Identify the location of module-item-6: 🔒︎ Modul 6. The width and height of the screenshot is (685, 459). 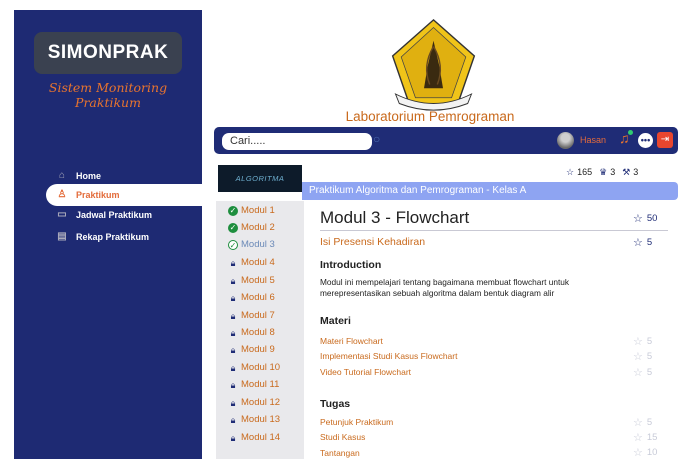
(251, 297).